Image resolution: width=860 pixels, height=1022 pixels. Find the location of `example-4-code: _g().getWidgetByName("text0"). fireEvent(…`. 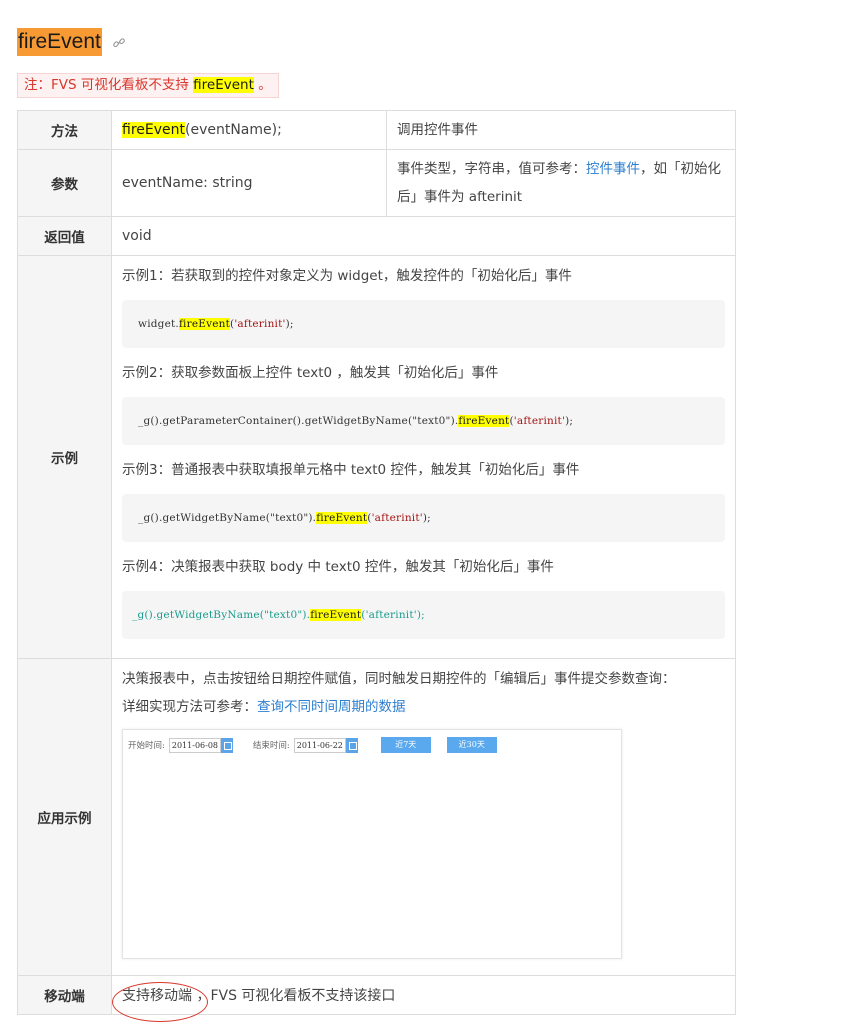

example-4-code: _g().getWidgetByName("text0"). fireEvent(… is located at coordinates (423, 615).